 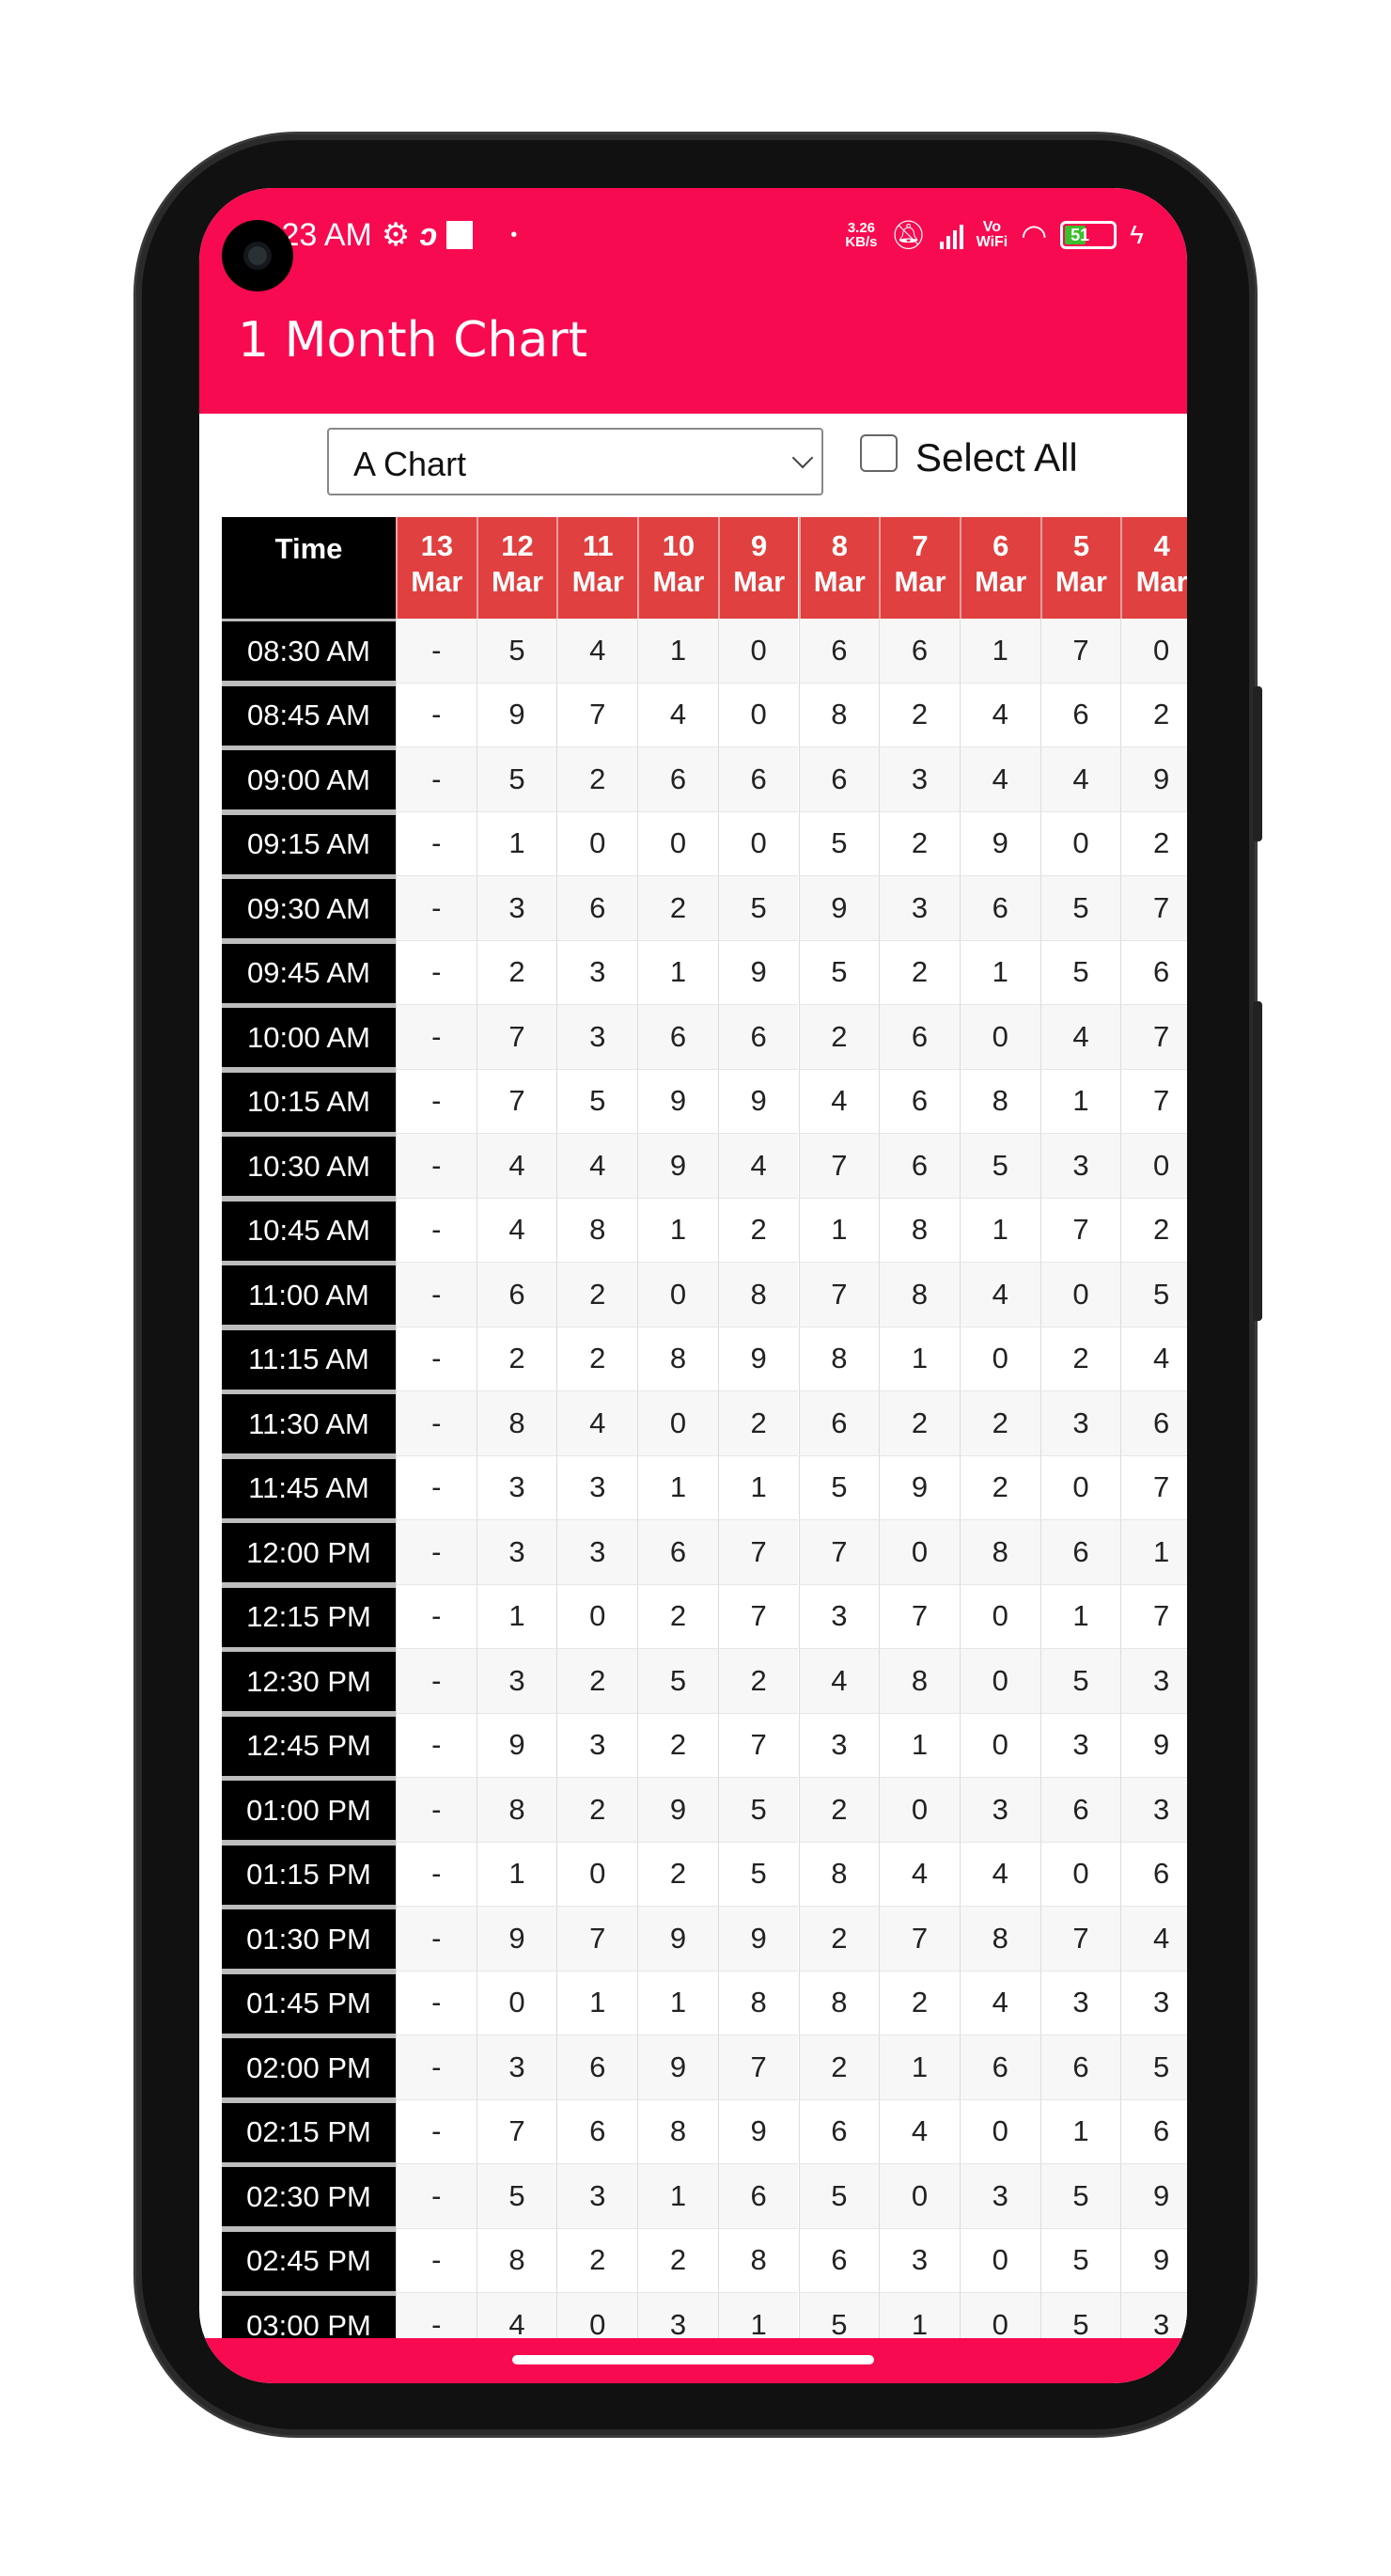 What do you see at coordinates (309, 2261) in the screenshot?
I see `time-cell: 02:45 PM` at bounding box center [309, 2261].